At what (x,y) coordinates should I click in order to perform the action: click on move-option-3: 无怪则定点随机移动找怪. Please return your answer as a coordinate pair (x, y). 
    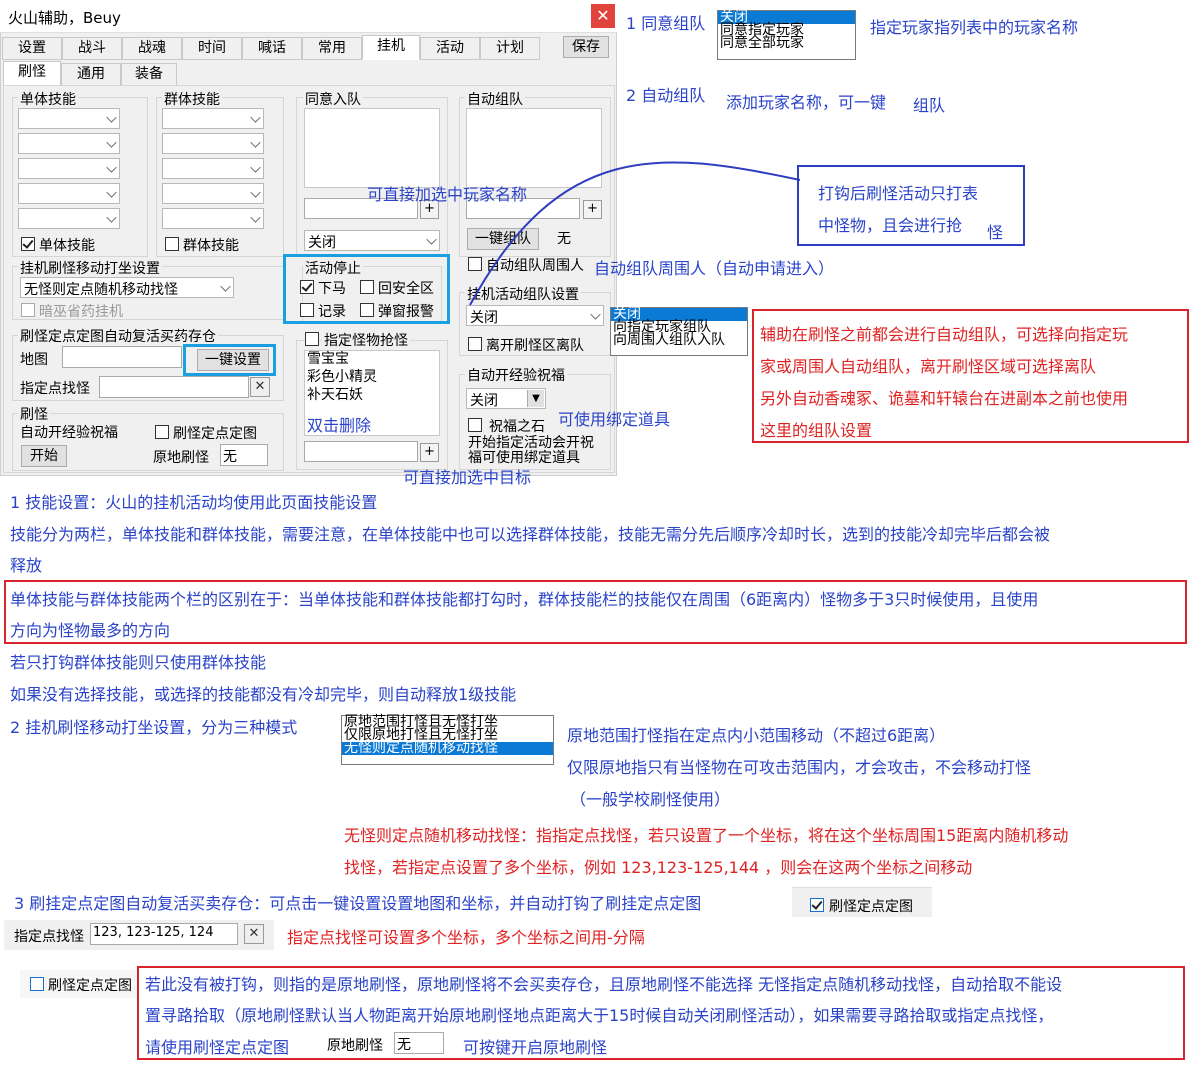
    Looking at the image, I should click on (447, 748).